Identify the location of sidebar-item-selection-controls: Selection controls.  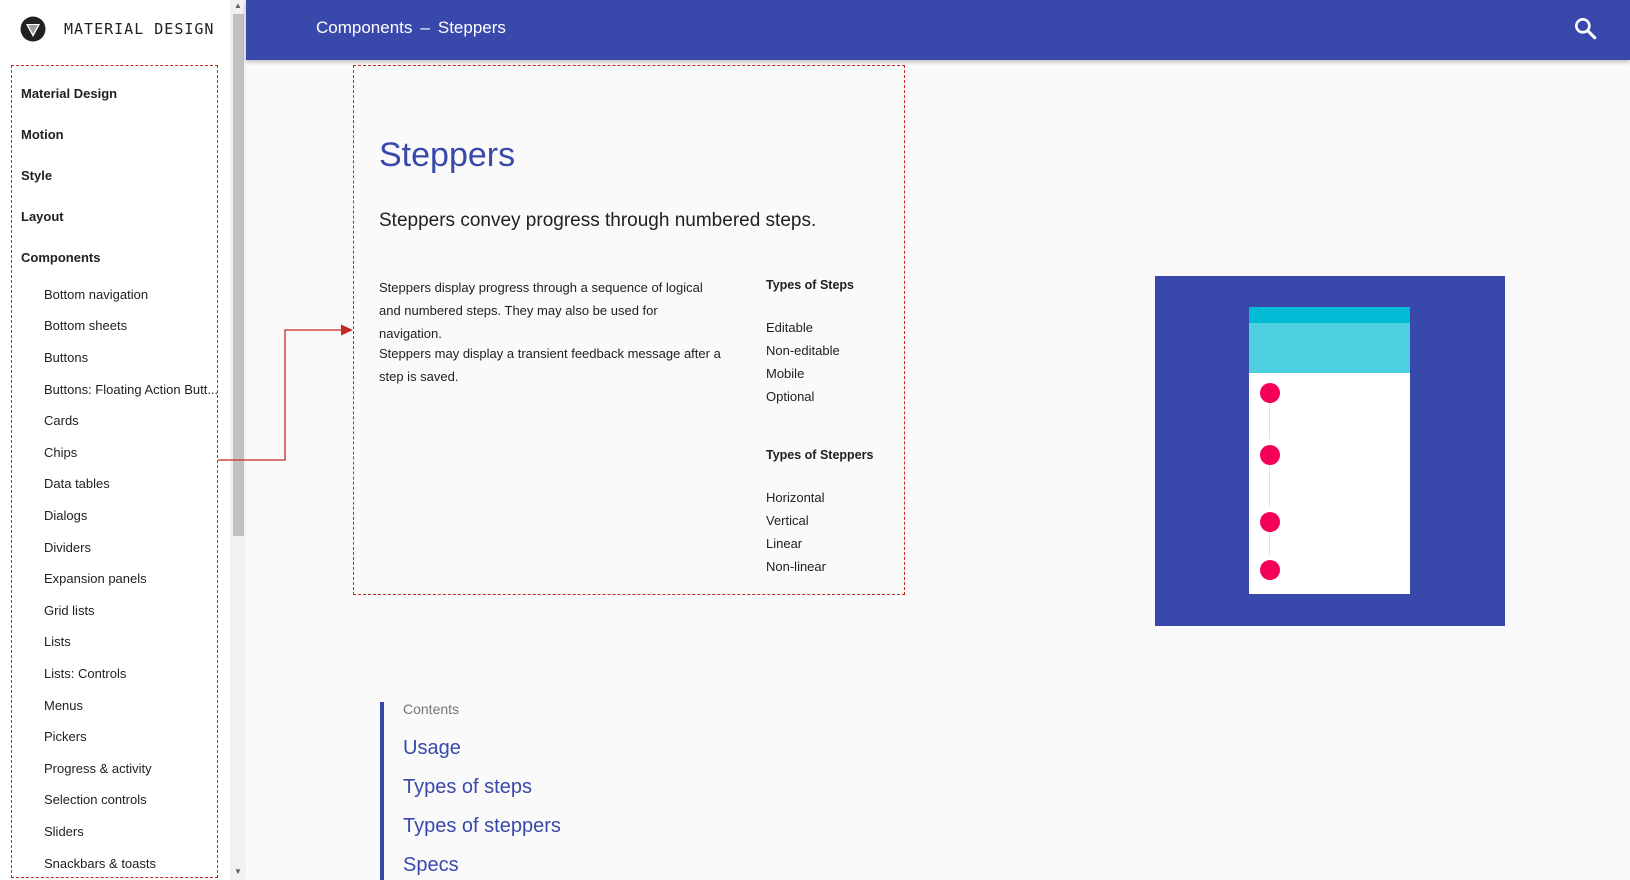
(95, 799).